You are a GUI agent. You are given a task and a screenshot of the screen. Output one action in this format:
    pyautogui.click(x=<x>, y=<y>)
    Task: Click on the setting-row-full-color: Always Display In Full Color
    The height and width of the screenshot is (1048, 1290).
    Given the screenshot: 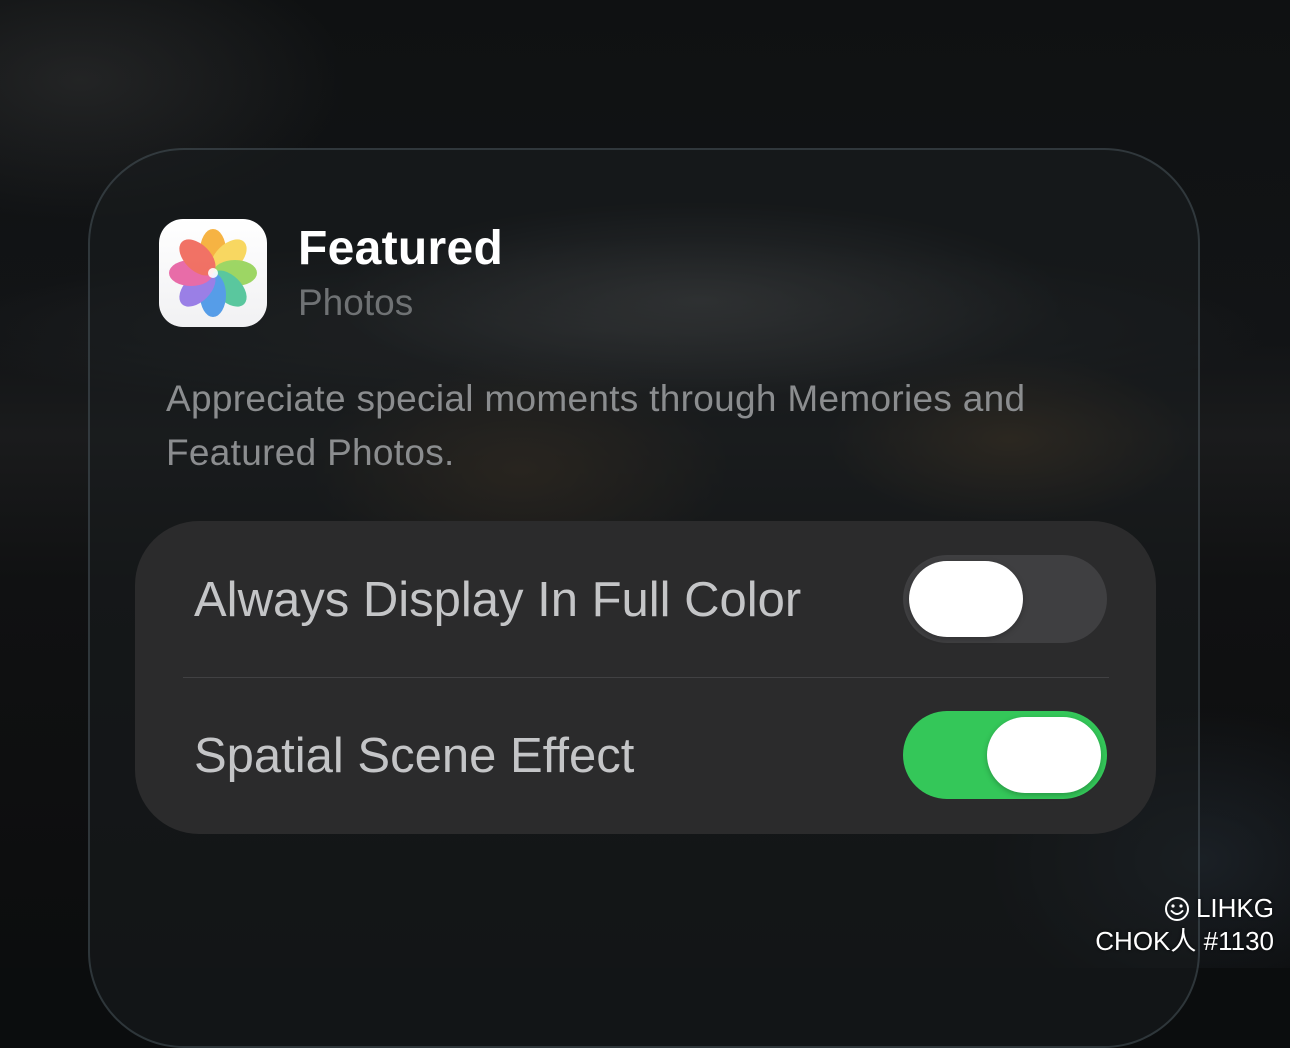 What is the action you would take?
    pyautogui.click(x=645, y=599)
    